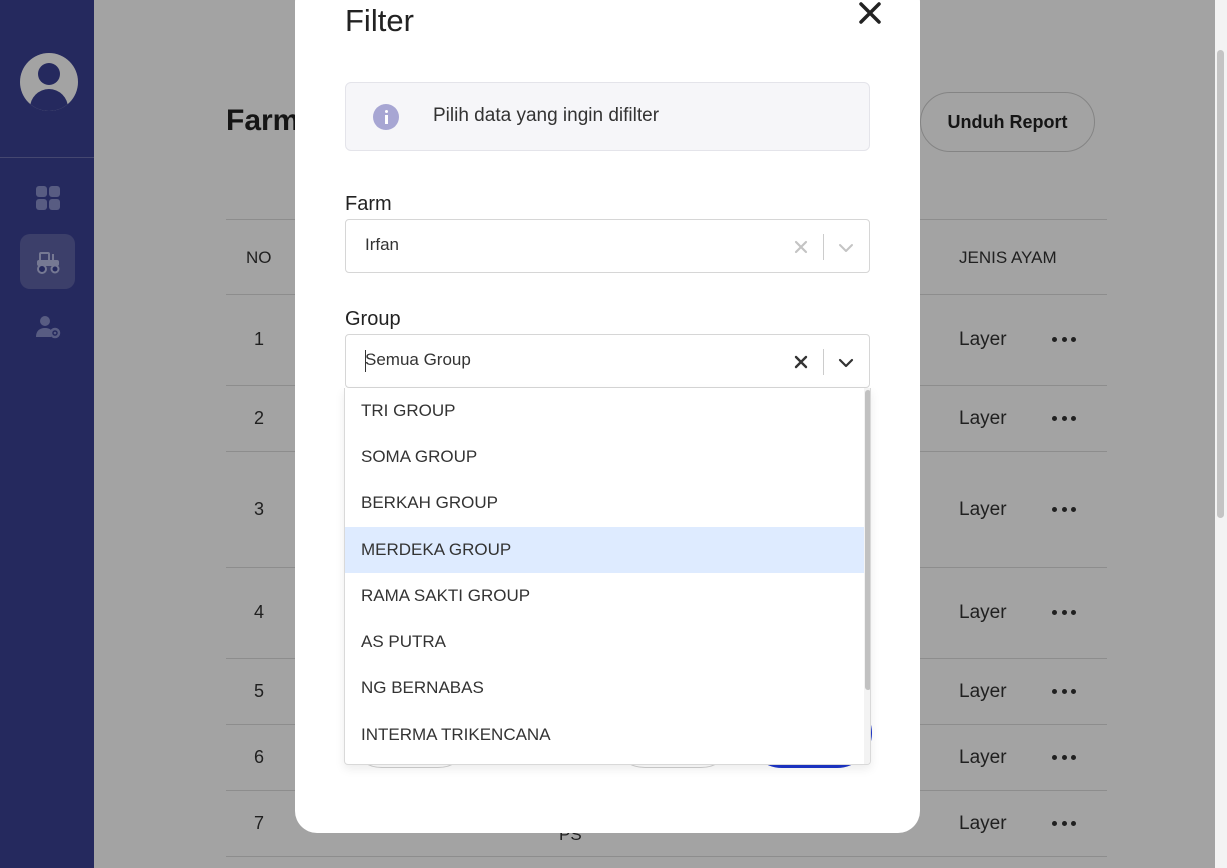 This screenshot has height=868, width=1227. I want to click on info-box: Pilih data yang ingin difilter, so click(607, 116).